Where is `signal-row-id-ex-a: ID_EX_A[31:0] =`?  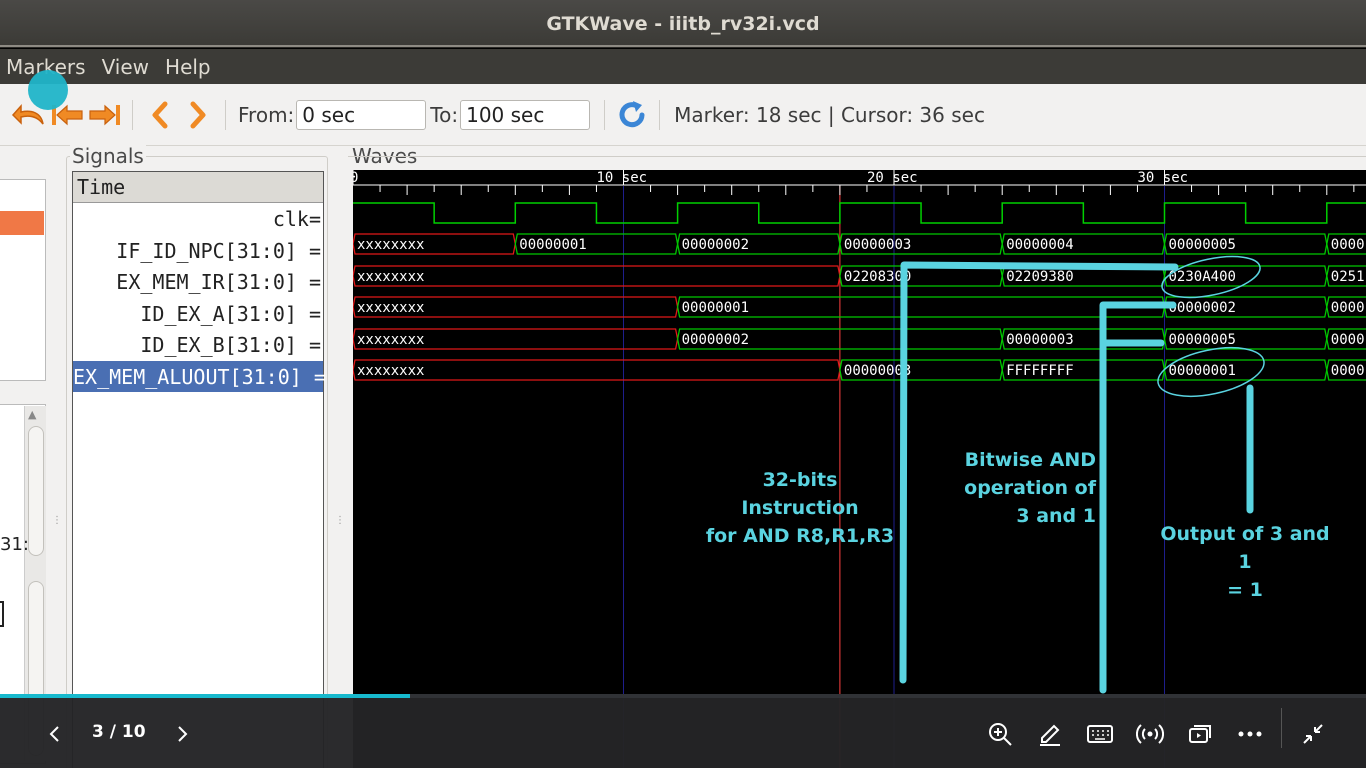 signal-row-id-ex-a: ID_EX_A[31:0] = is located at coordinates (198, 314).